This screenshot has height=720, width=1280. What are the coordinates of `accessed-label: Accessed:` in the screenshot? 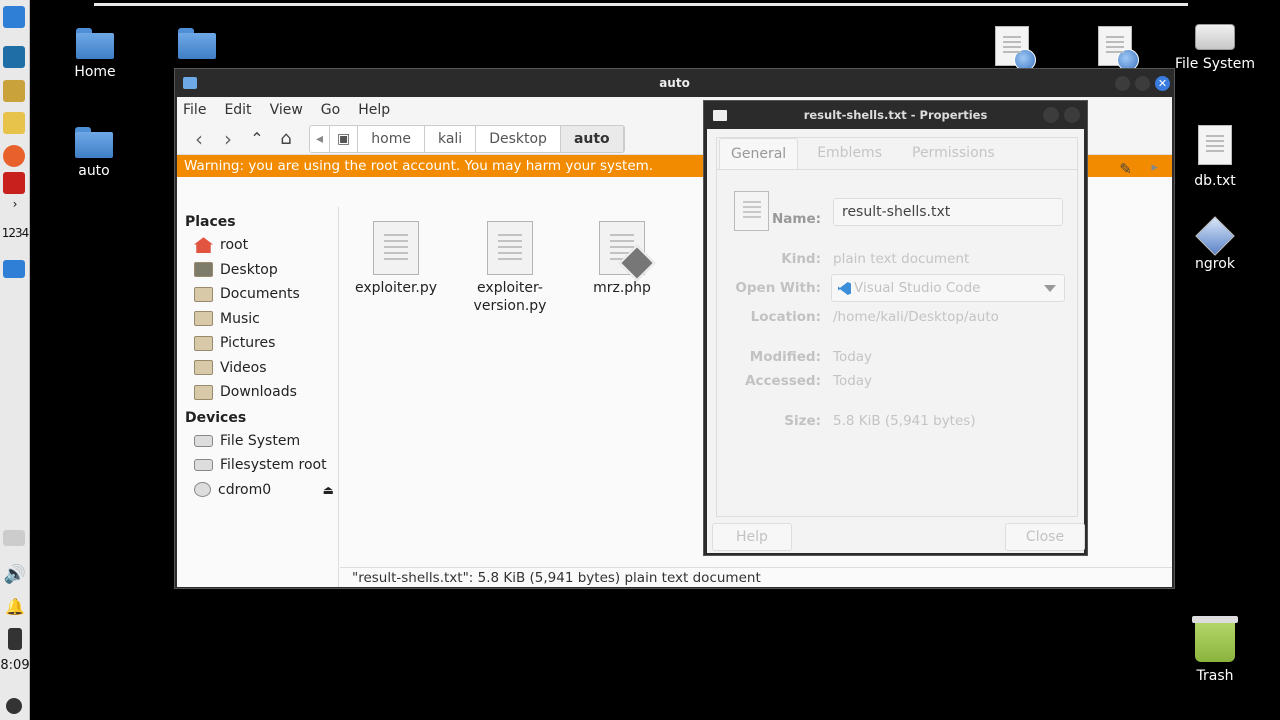 It's located at (783, 381).